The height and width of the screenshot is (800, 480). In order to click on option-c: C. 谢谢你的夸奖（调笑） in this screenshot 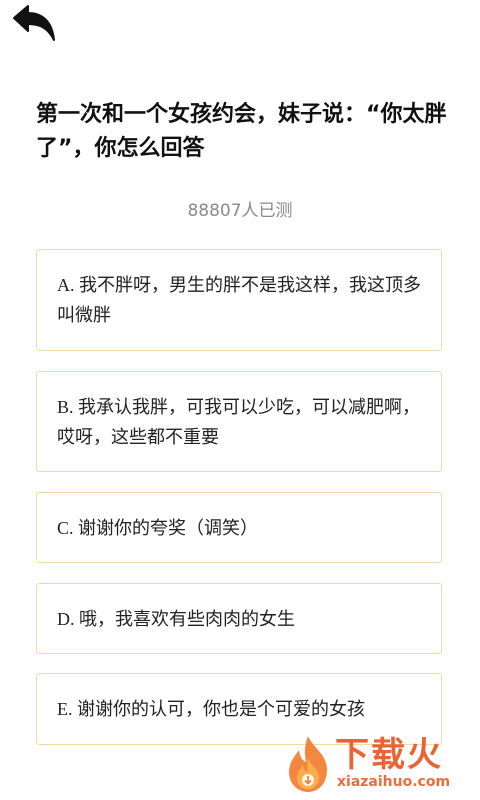, I will do `click(239, 527)`.